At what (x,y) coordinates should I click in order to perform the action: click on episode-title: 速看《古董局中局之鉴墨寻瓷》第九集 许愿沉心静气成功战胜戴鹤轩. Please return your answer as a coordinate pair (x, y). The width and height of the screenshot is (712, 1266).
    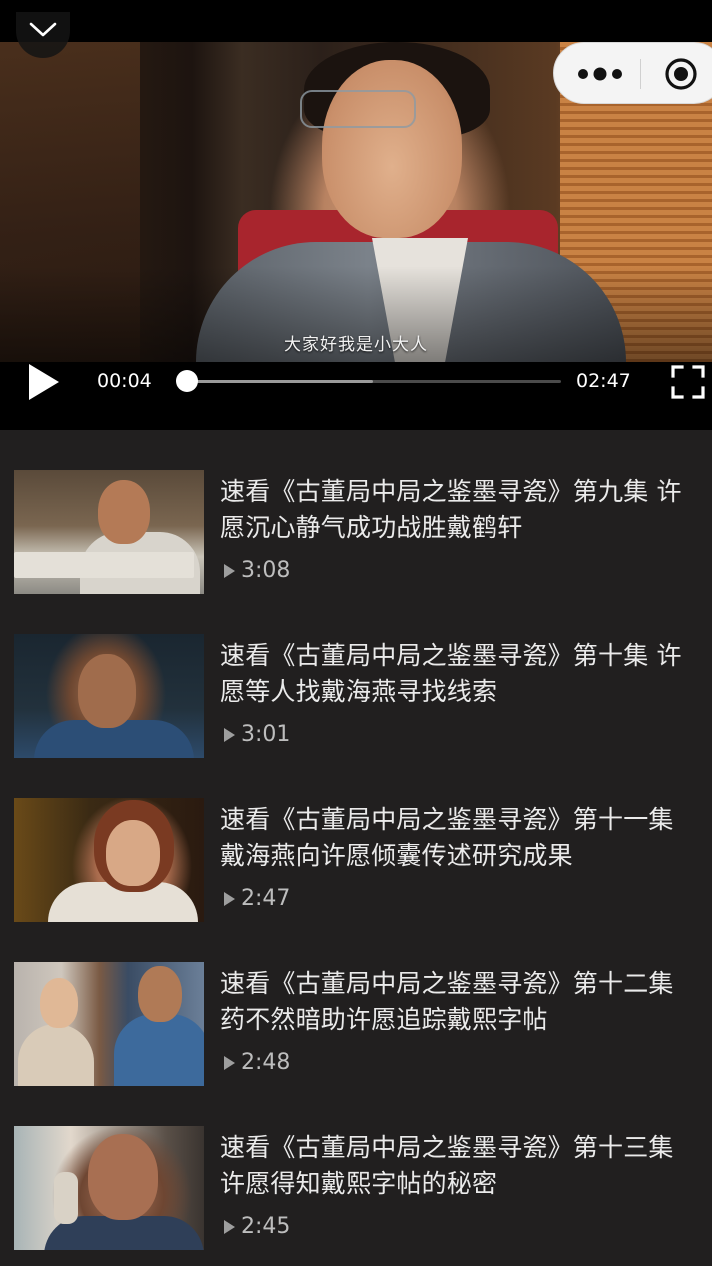
    Looking at the image, I should click on (461, 510).